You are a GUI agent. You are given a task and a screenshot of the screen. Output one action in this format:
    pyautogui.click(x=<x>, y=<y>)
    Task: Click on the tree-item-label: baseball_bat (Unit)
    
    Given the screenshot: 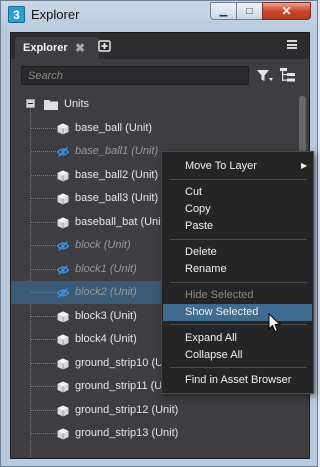 What is the action you would take?
    pyautogui.click(x=121, y=222)
    